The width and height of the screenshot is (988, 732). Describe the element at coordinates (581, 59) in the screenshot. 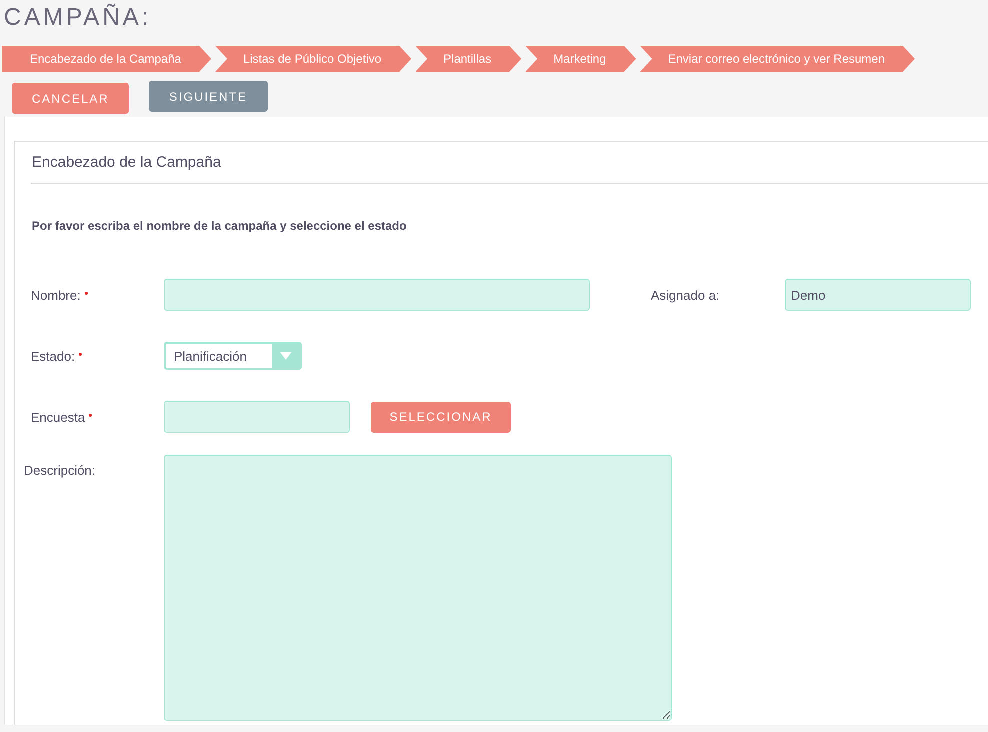

I see `wizard-step: Marketing` at that location.